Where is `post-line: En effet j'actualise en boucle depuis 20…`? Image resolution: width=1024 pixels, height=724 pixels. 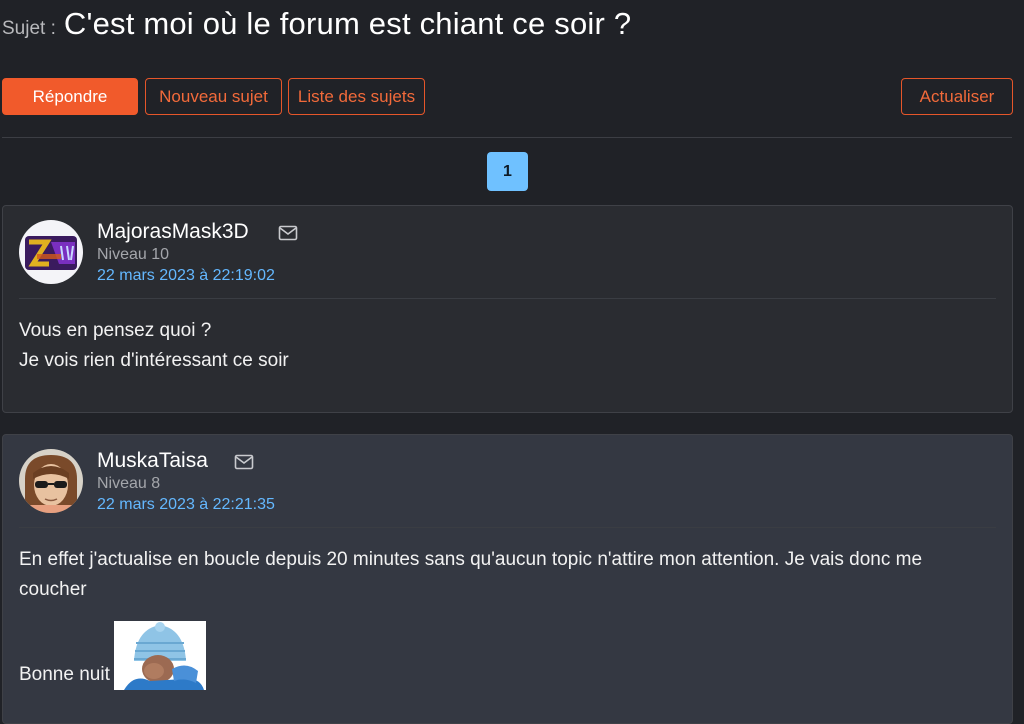 post-line: En effet j'actualise en boucle depuis 20… is located at coordinates (471, 574).